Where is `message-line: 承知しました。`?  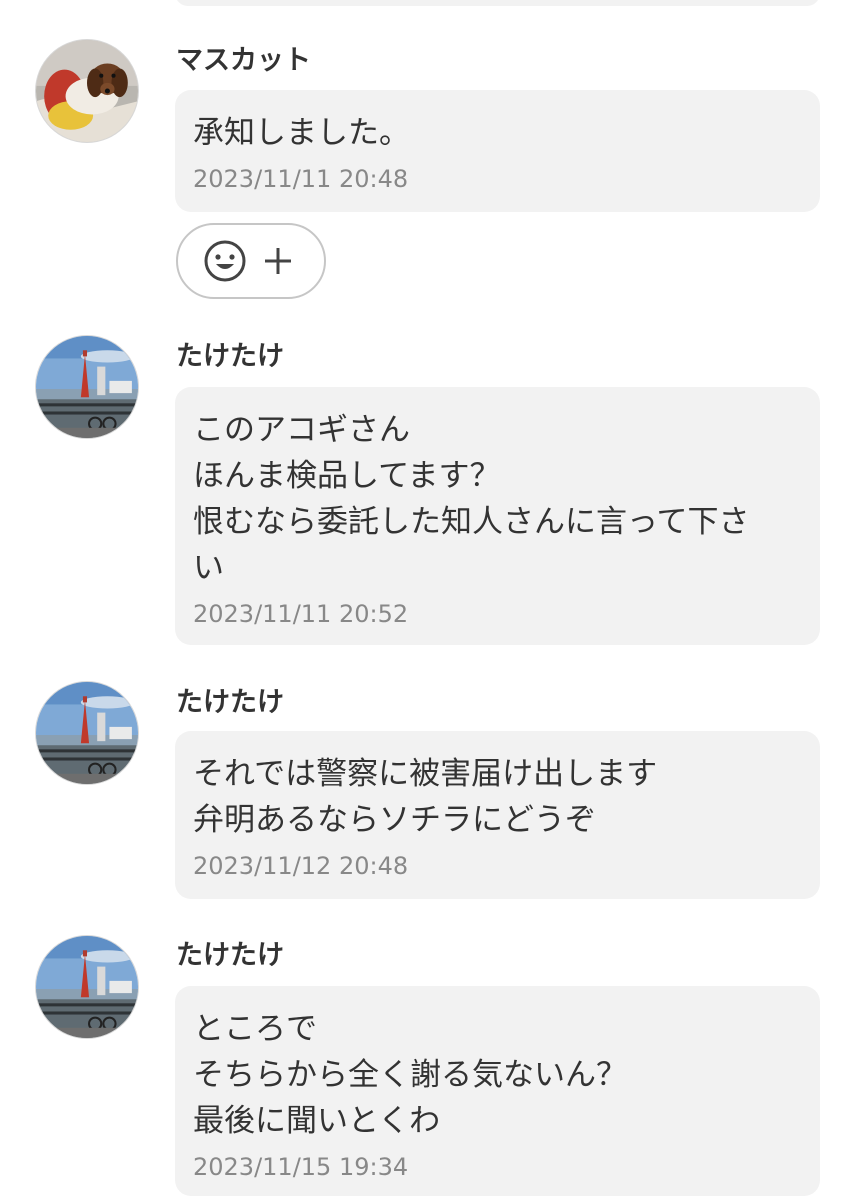 message-line: 承知しました。 is located at coordinates (301, 133).